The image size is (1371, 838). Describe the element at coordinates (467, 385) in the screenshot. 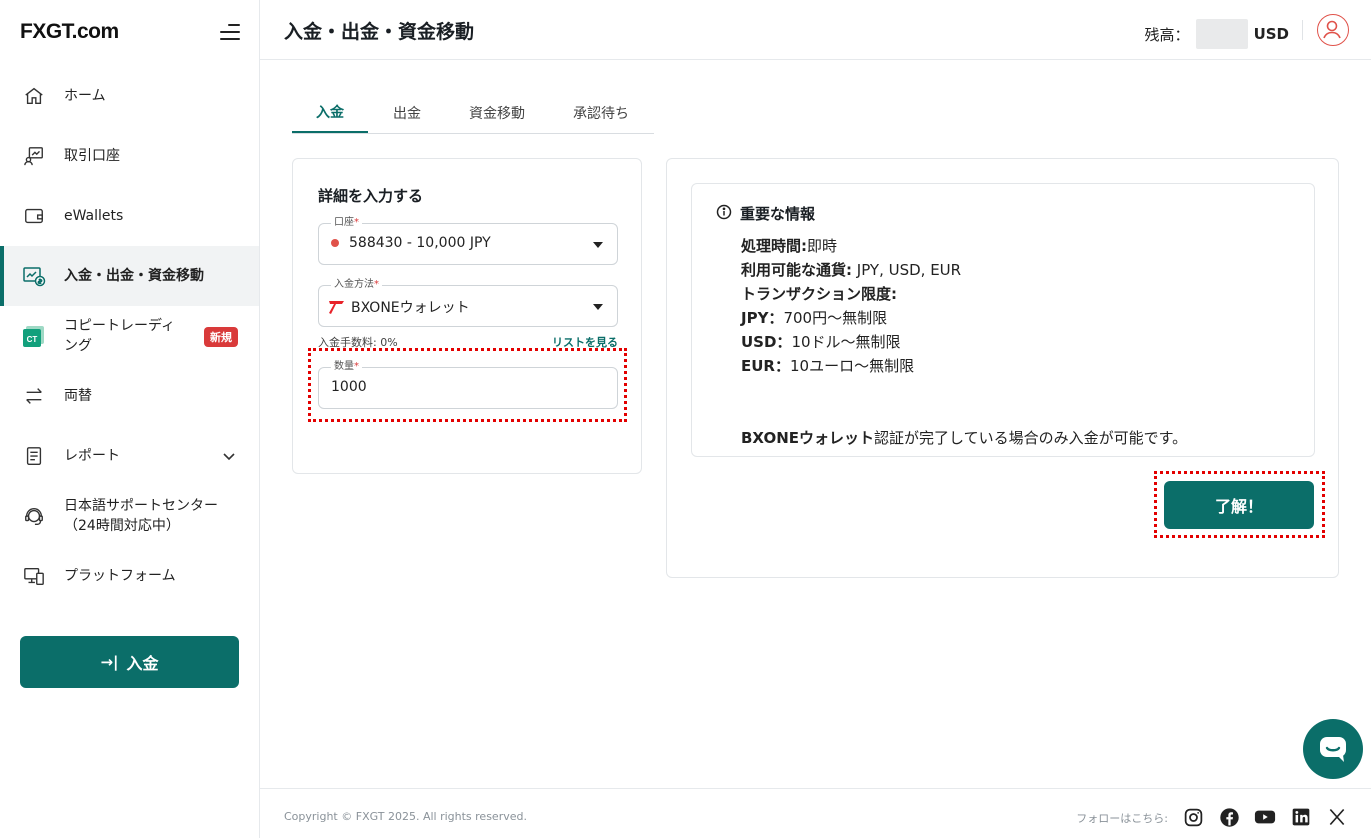

I see `highlight-amount-box` at that location.